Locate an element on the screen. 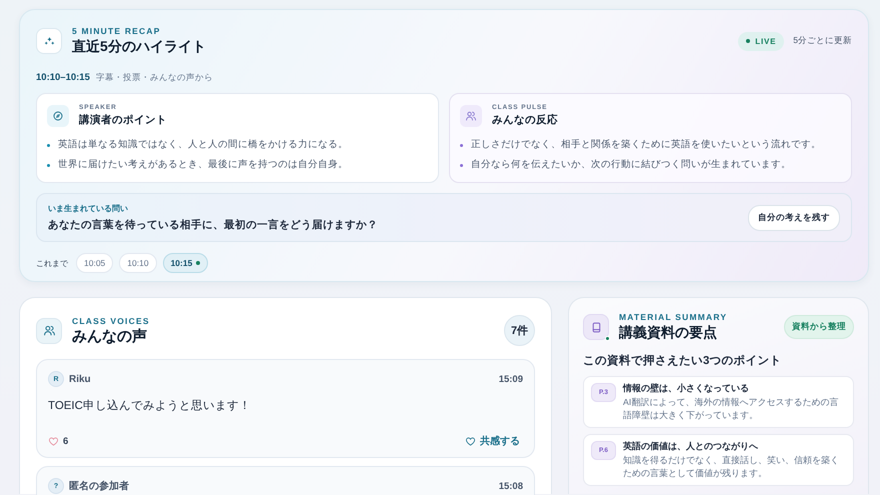 The width and height of the screenshot is (880, 495). time-chip: 10:10 is located at coordinates (138, 263).